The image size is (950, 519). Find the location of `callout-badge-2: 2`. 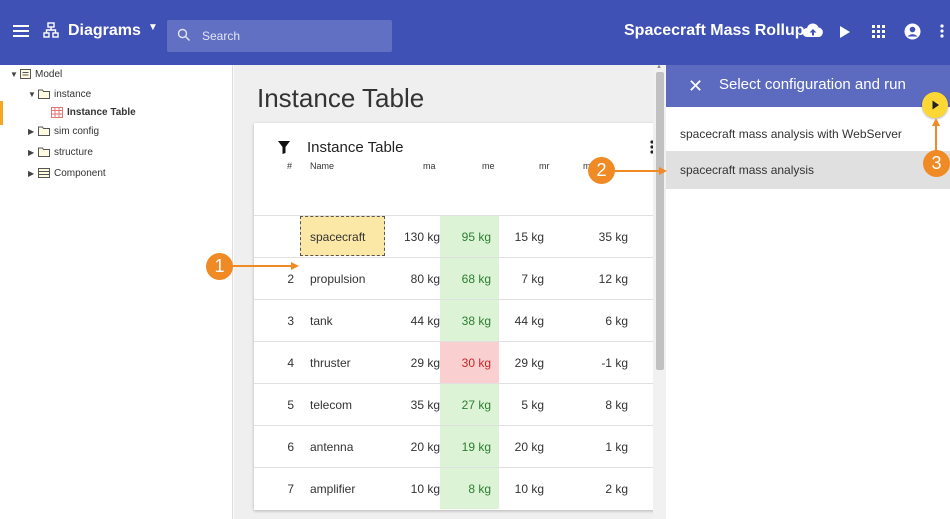

callout-badge-2: 2 is located at coordinates (601, 170).